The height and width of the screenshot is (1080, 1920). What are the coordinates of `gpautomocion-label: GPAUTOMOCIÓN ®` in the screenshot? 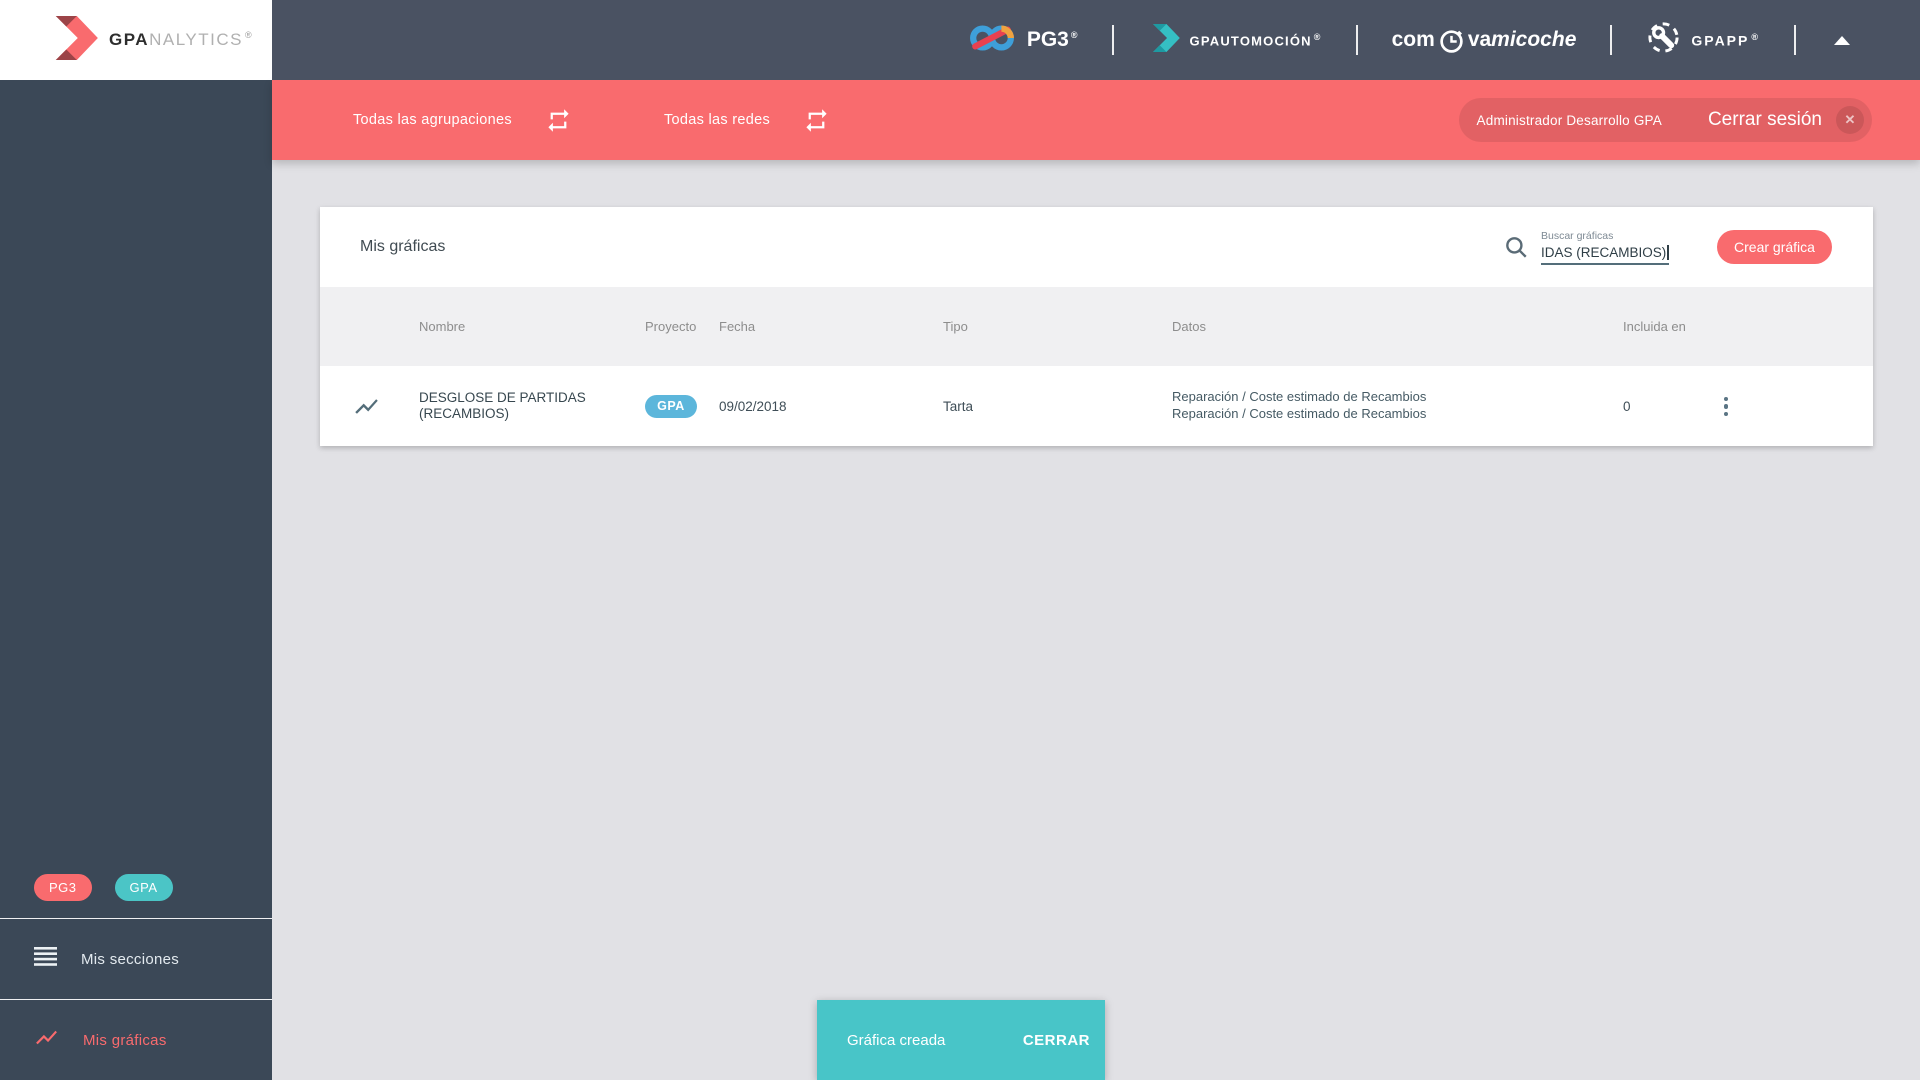 It's located at (1255, 40).